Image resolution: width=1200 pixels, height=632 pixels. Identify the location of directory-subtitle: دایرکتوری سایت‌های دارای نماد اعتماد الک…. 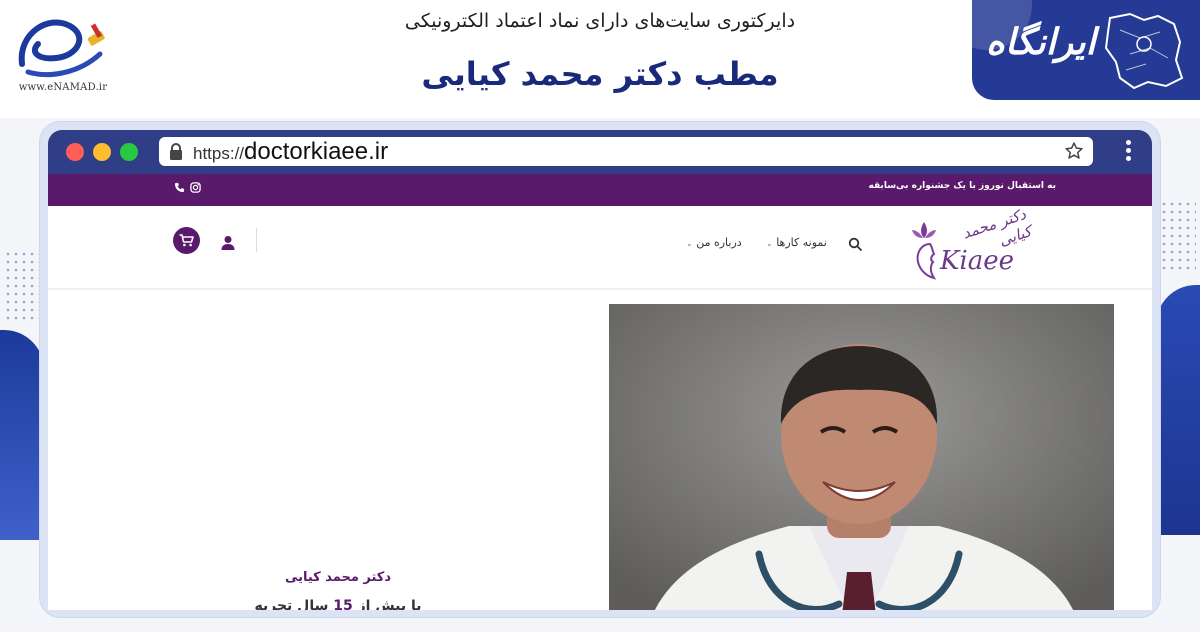
(600, 21).